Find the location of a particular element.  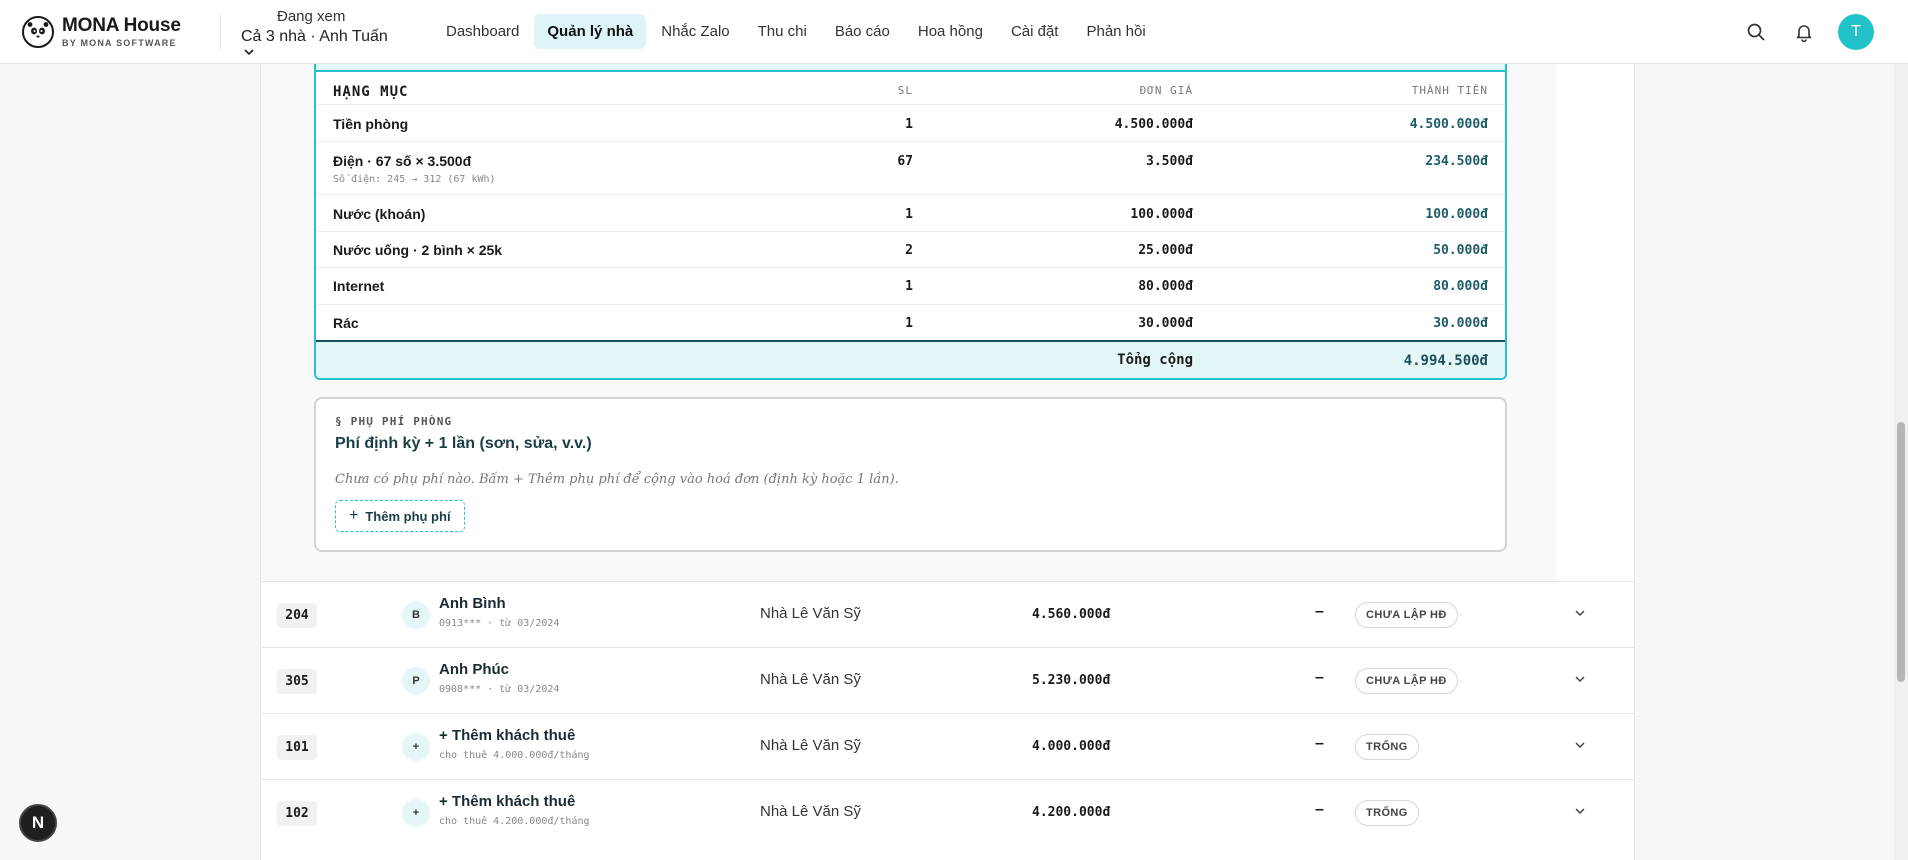

brand-subtitle: BY MONA SOFTWARE is located at coordinates (119, 43).